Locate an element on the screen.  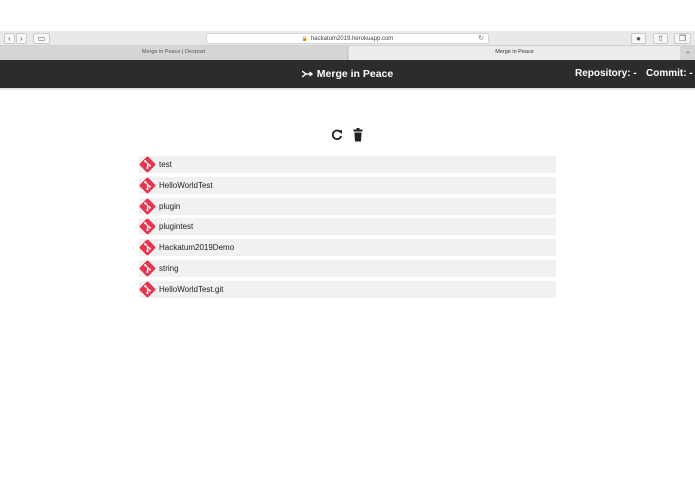
back-button: ‹ is located at coordinates (9, 38).